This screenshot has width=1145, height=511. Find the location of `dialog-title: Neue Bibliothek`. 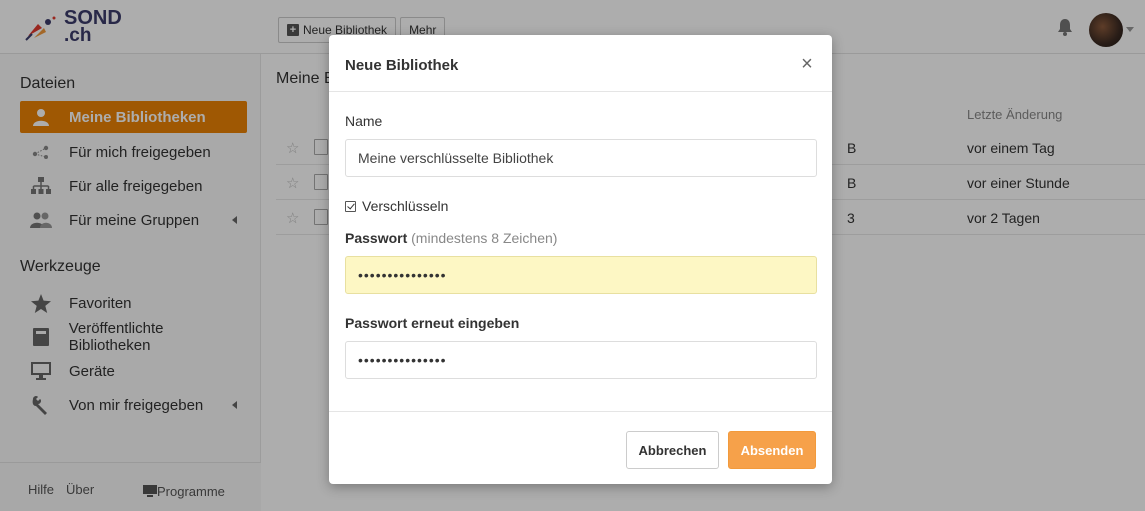

dialog-title: Neue Bibliothek is located at coordinates (402, 65).